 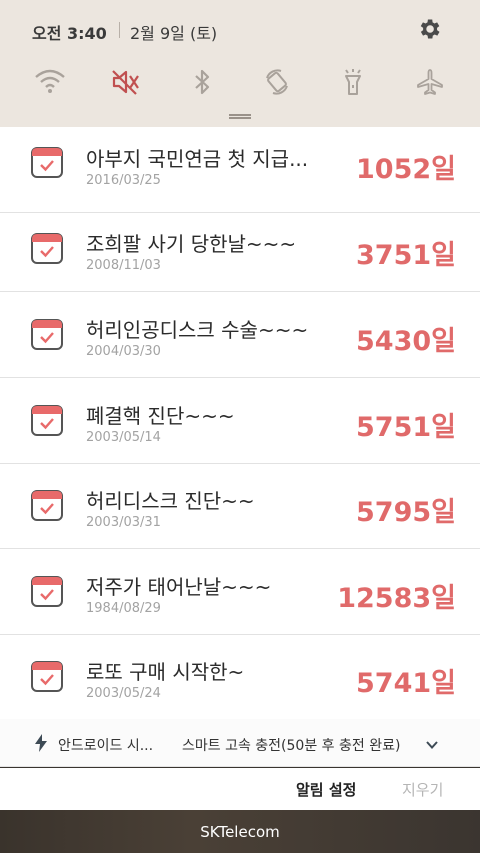 What do you see at coordinates (422, 789) in the screenshot?
I see `clear-button: 지우기` at bounding box center [422, 789].